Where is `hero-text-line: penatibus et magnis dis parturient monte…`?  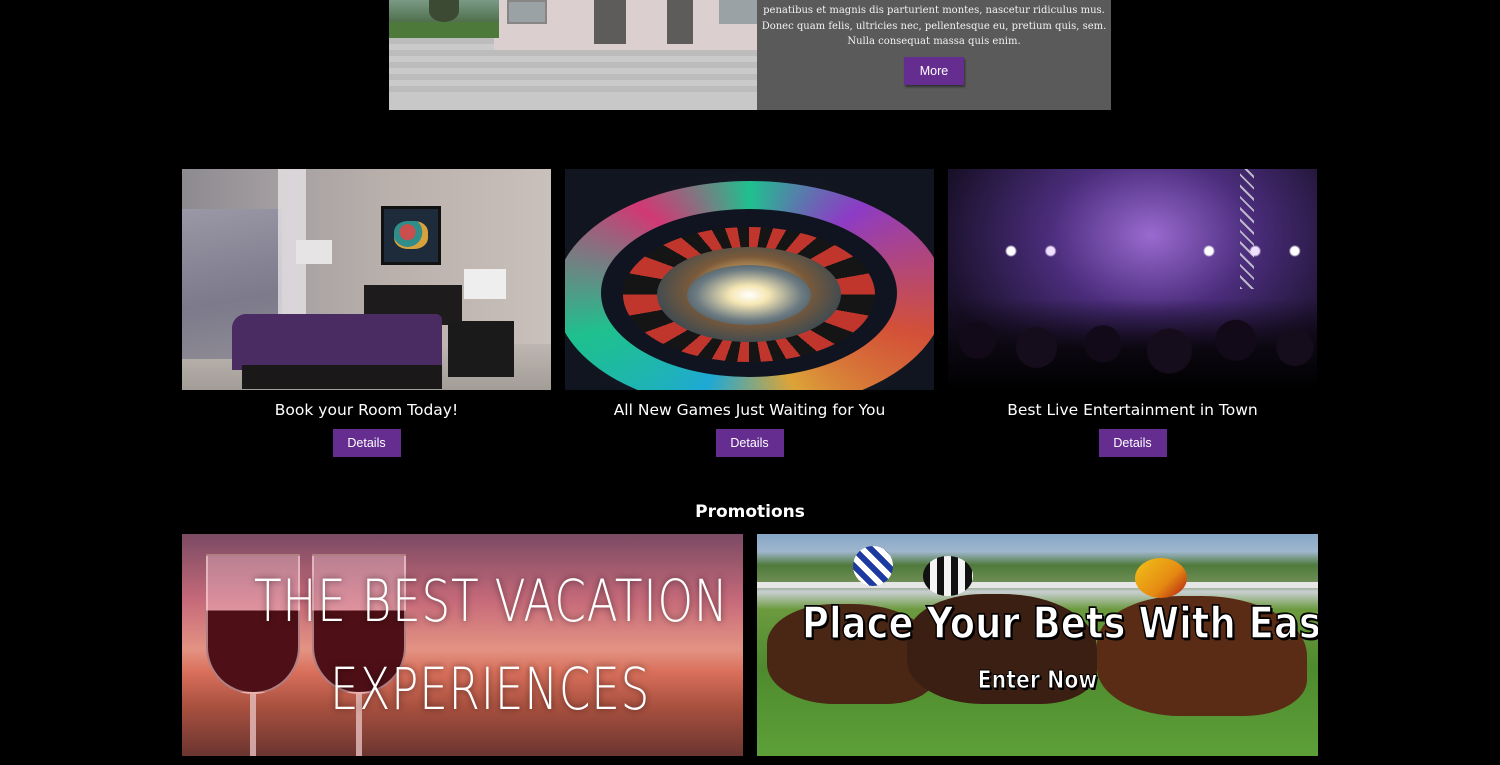
hero-text-line: penatibus et magnis dis parturient monte… is located at coordinates (934, 10).